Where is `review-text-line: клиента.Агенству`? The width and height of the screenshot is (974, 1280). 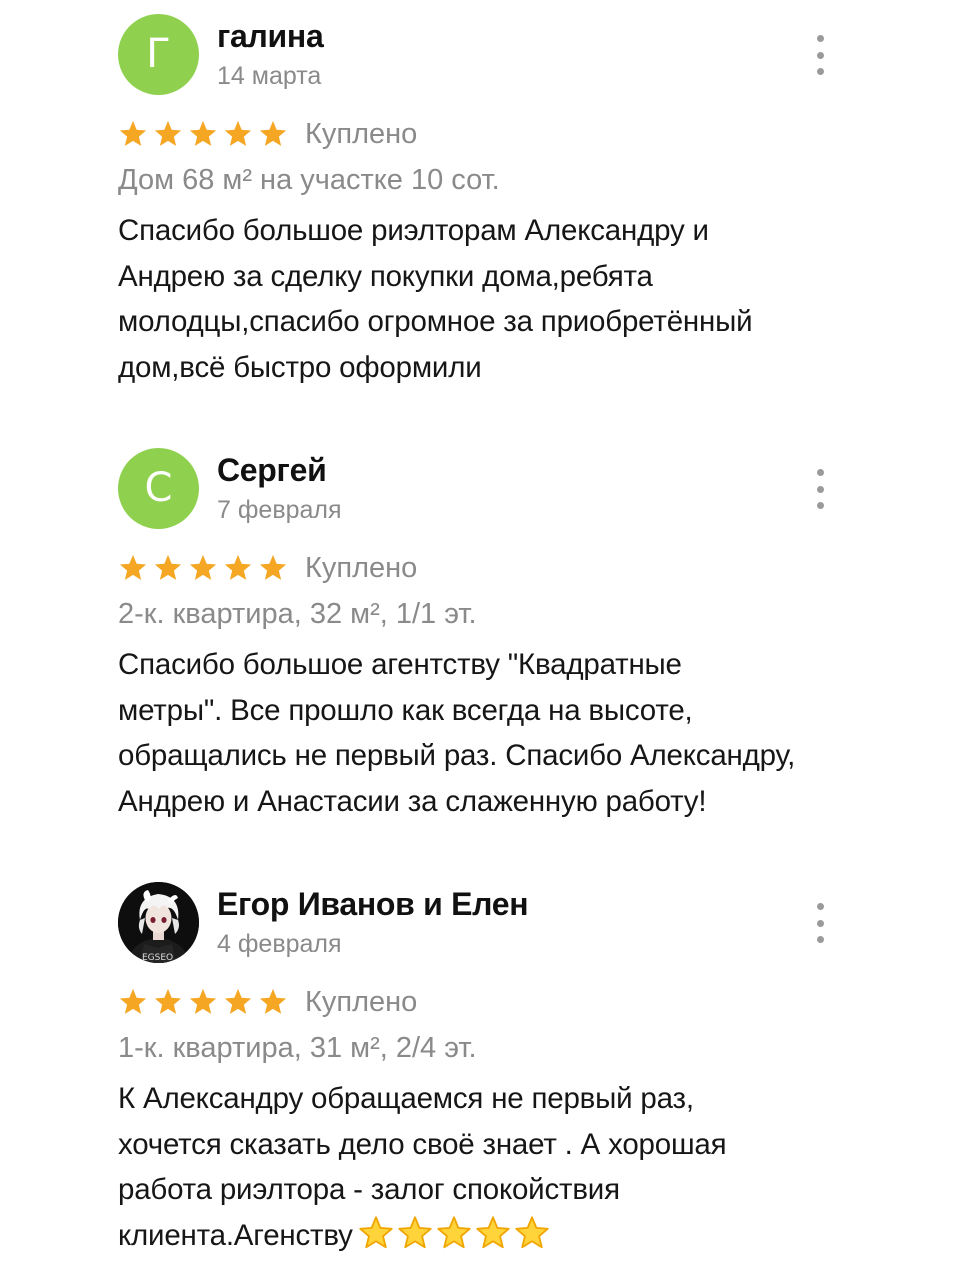
review-text-line: клиента.Агенству is located at coordinates (235, 1235).